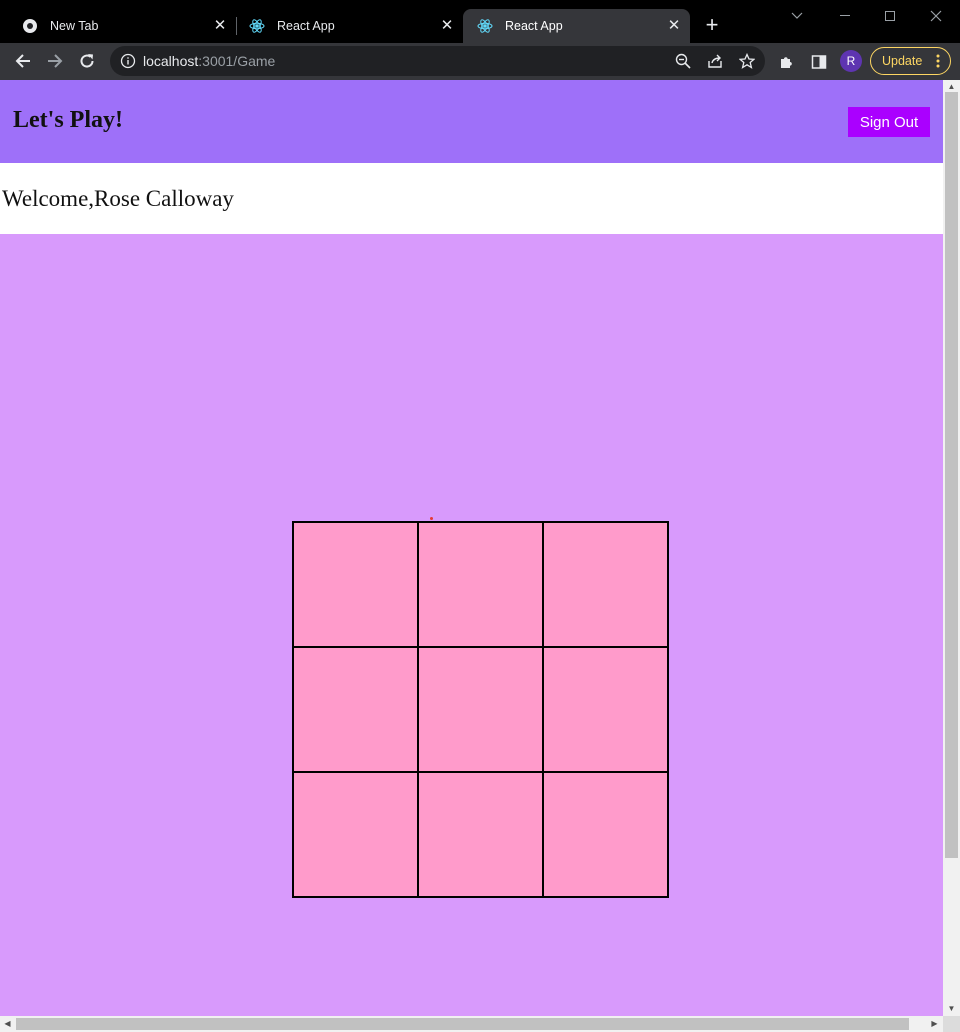 Image resolution: width=960 pixels, height=1032 pixels. What do you see at coordinates (471, 198) in the screenshot?
I see `welcome-bar: Welcome,Rose Calloway` at bounding box center [471, 198].